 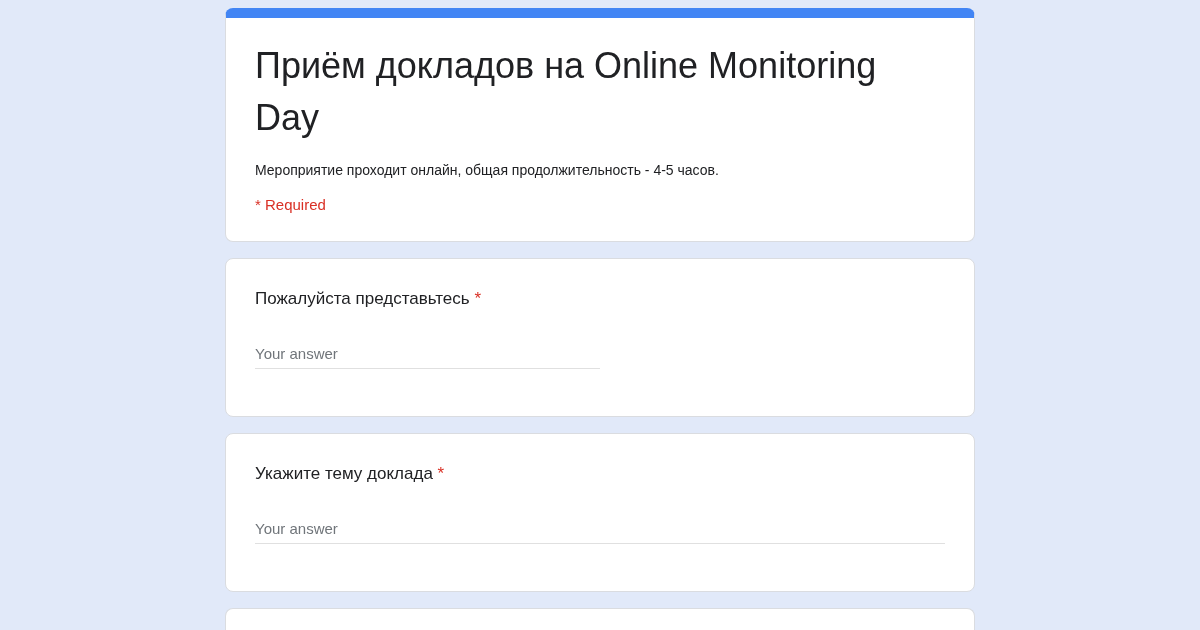 What do you see at coordinates (487, 170) in the screenshot?
I see `form-description: Мероприятие проходит онлайн, общая продолжительность - 4-5 часов.` at bounding box center [487, 170].